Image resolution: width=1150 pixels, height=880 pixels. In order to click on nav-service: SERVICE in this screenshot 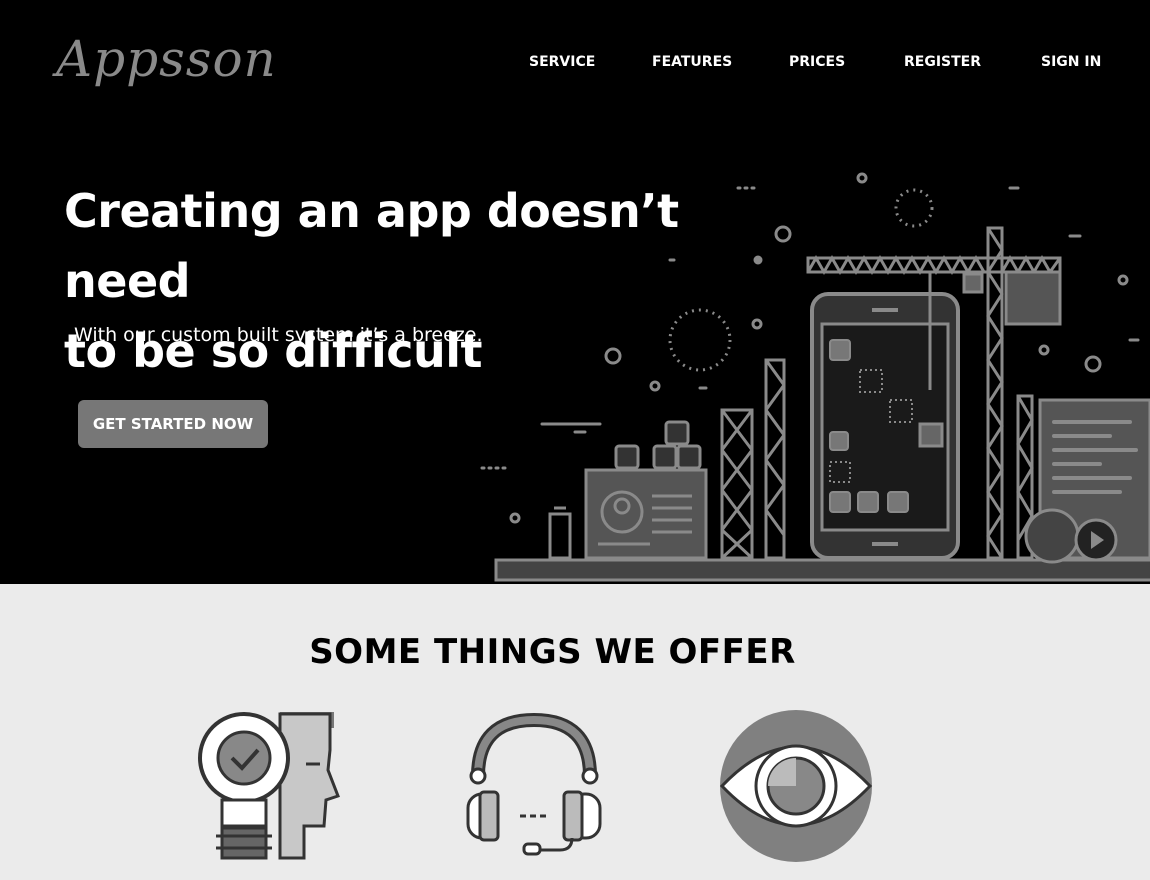, I will do `click(562, 62)`.